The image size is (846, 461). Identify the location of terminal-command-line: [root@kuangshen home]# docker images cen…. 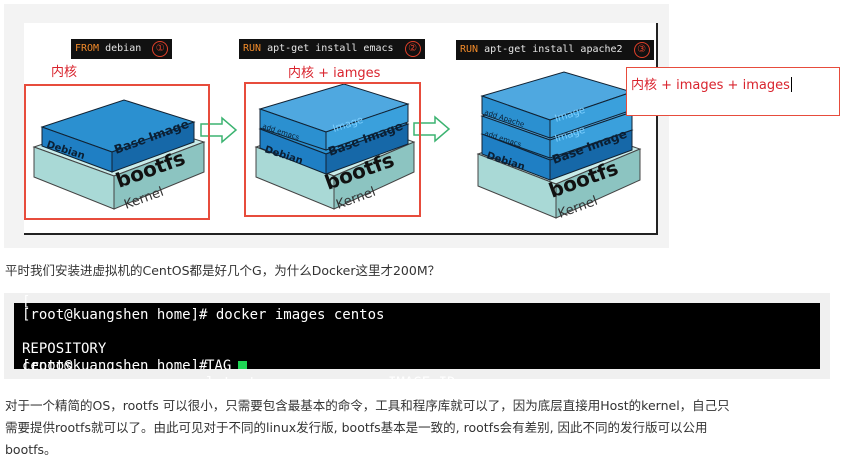
(203, 315).